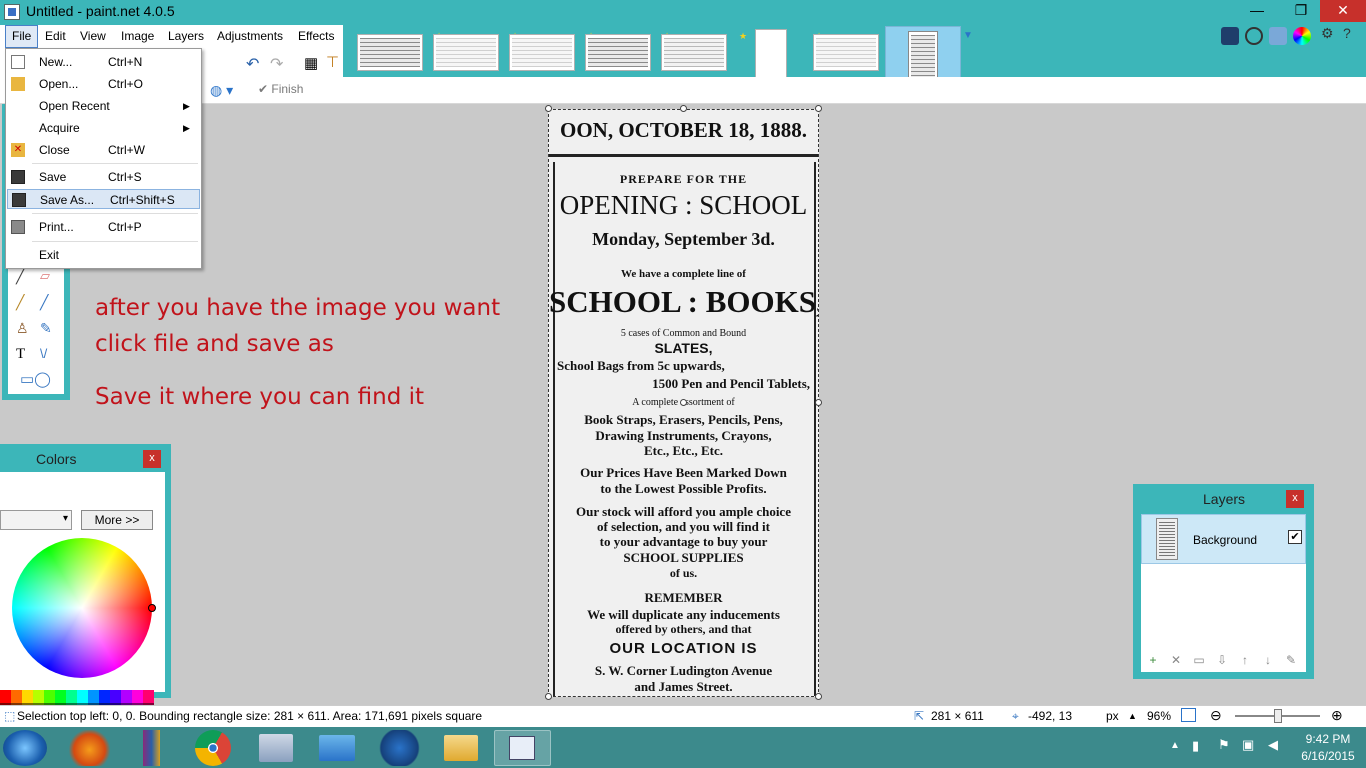 The width and height of the screenshot is (1366, 768). I want to click on paintbrush-tool-icon: ╱, so click(20, 276).